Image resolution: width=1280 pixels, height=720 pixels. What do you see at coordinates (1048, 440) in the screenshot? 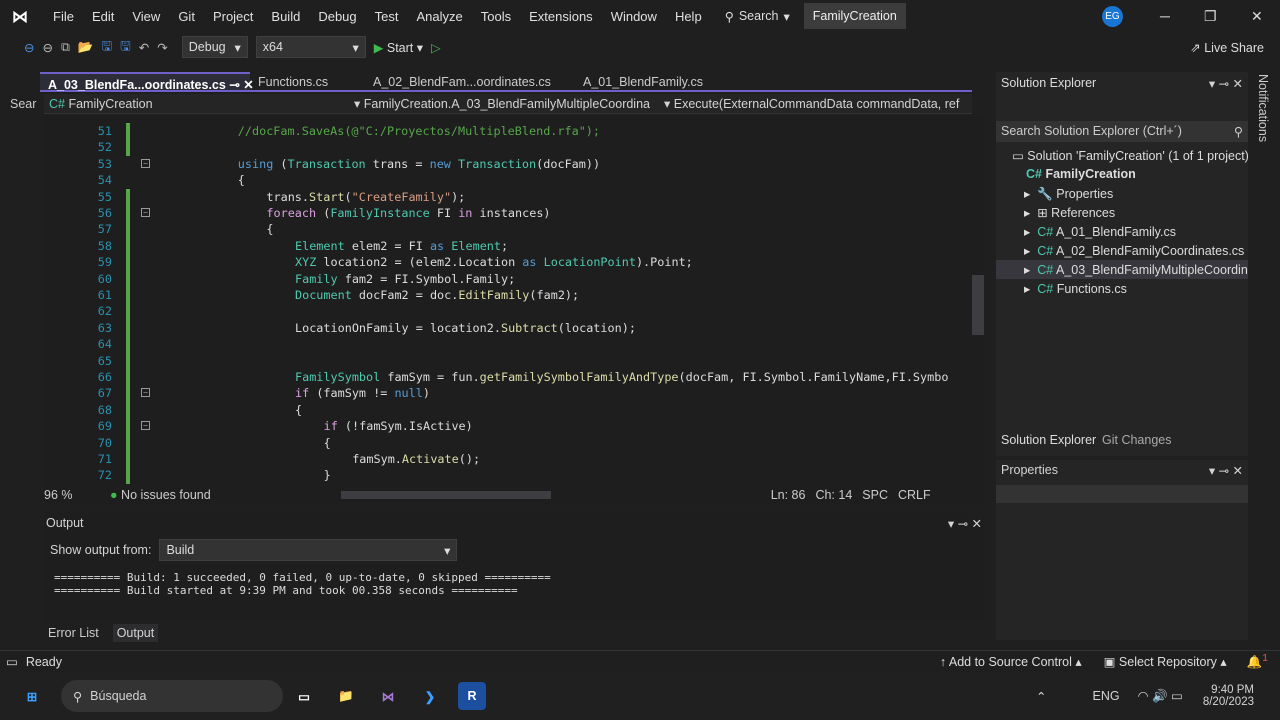
I see `tab-solution-explorer: Solution Explorer` at bounding box center [1048, 440].